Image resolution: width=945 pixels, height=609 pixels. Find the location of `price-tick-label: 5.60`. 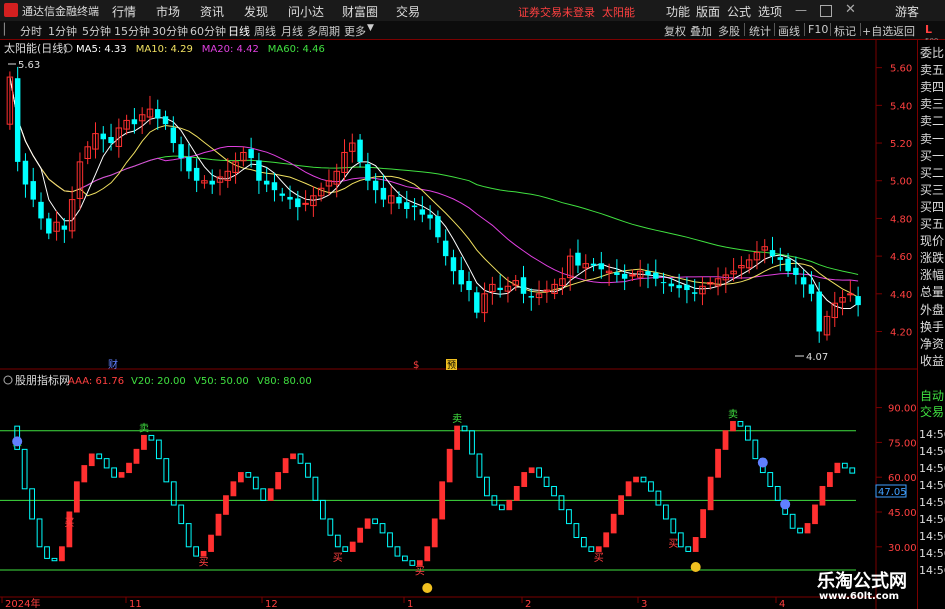

price-tick-label: 5.60 is located at coordinates (901, 69).